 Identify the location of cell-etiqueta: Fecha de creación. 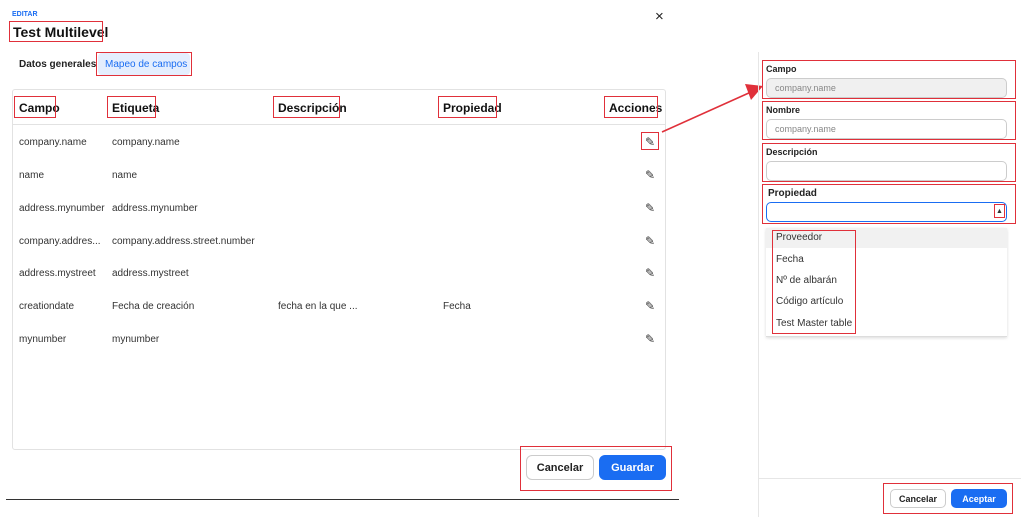
(153, 306).